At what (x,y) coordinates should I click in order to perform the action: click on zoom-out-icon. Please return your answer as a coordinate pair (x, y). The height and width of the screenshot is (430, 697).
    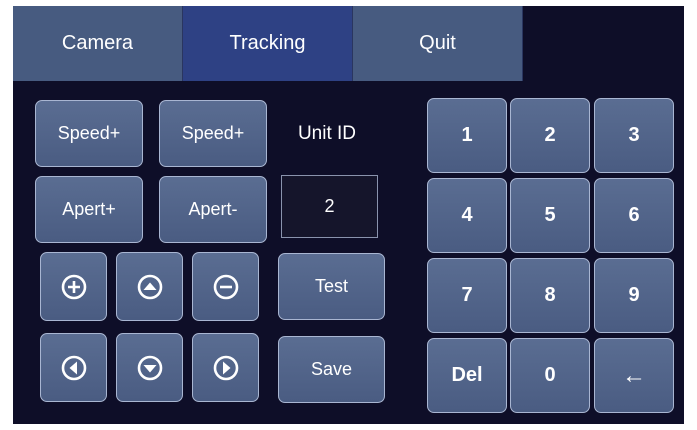
    Looking at the image, I should click on (225, 286).